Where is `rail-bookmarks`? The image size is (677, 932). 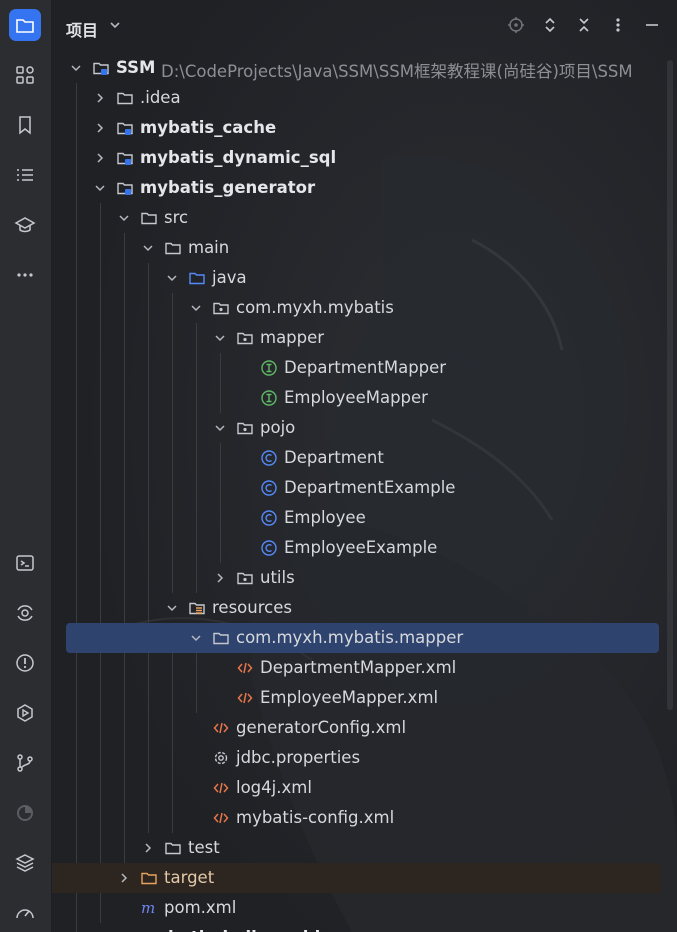 rail-bookmarks is located at coordinates (25, 125).